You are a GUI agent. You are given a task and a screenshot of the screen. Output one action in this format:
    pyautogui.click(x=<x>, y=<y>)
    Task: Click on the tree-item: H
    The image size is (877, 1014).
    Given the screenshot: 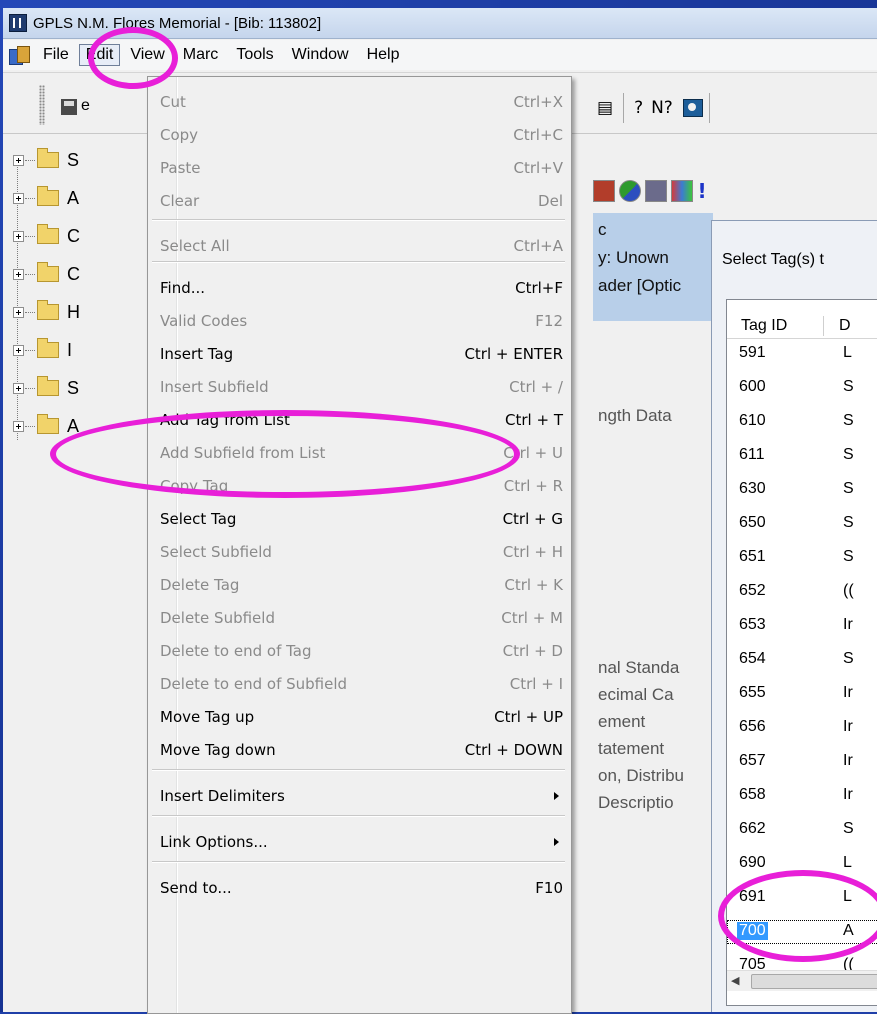 What is the action you would take?
    pyautogui.click(x=43, y=312)
    